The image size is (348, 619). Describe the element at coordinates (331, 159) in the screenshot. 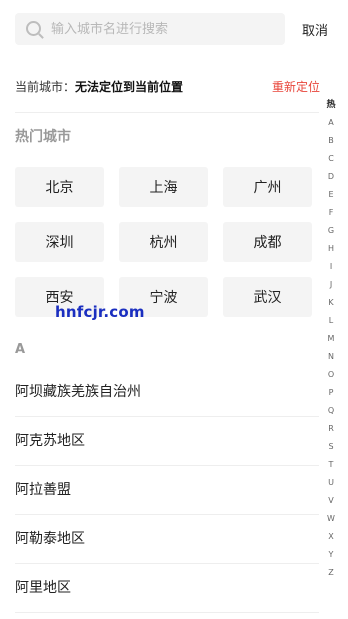

I see `alphabet-index-item: C` at that location.